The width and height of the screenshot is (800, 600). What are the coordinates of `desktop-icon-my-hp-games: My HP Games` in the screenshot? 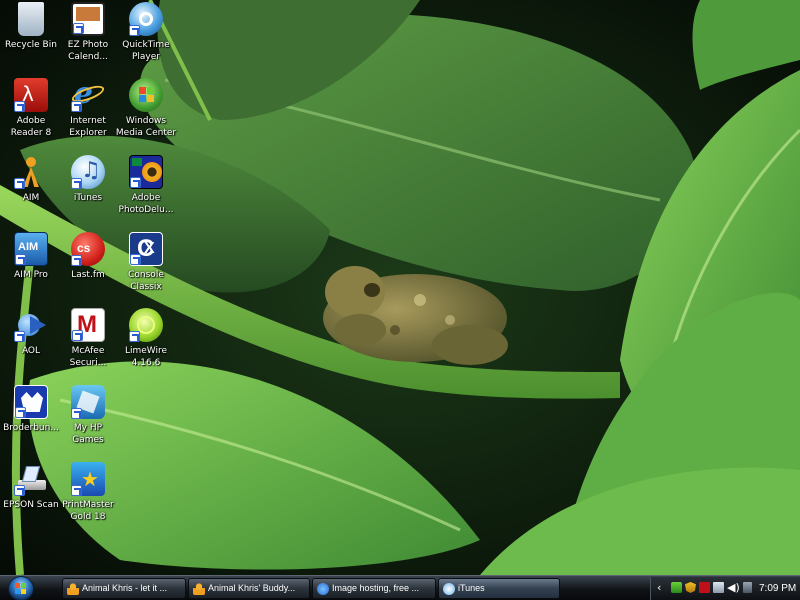 It's located at (88, 415).